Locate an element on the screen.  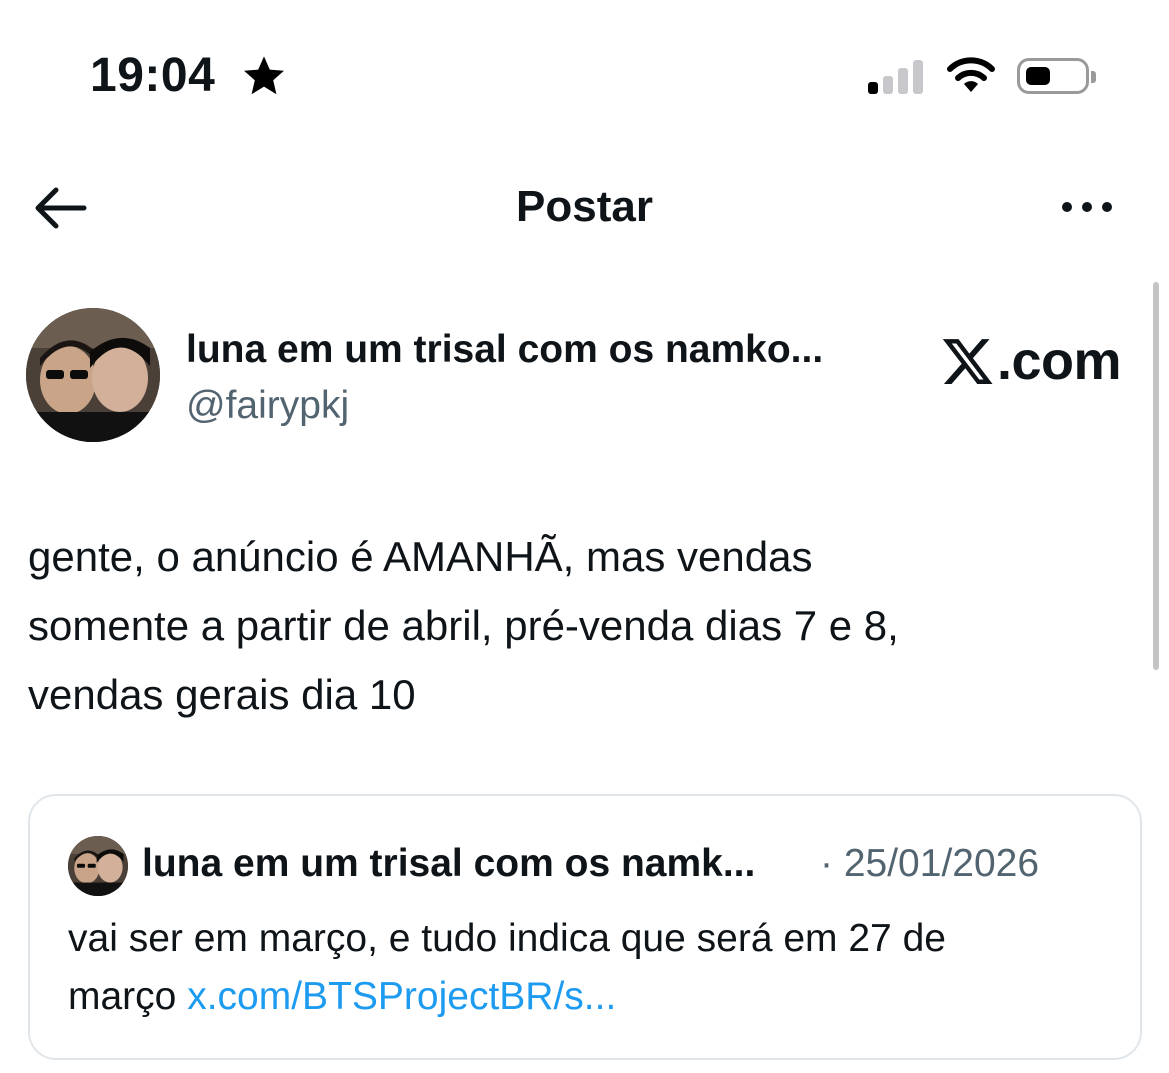
cellular-signal-icon is located at coordinates (895, 76).